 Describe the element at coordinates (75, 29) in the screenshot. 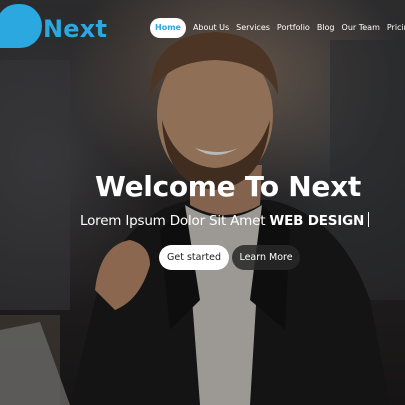

I see `logo-text: Next` at that location.